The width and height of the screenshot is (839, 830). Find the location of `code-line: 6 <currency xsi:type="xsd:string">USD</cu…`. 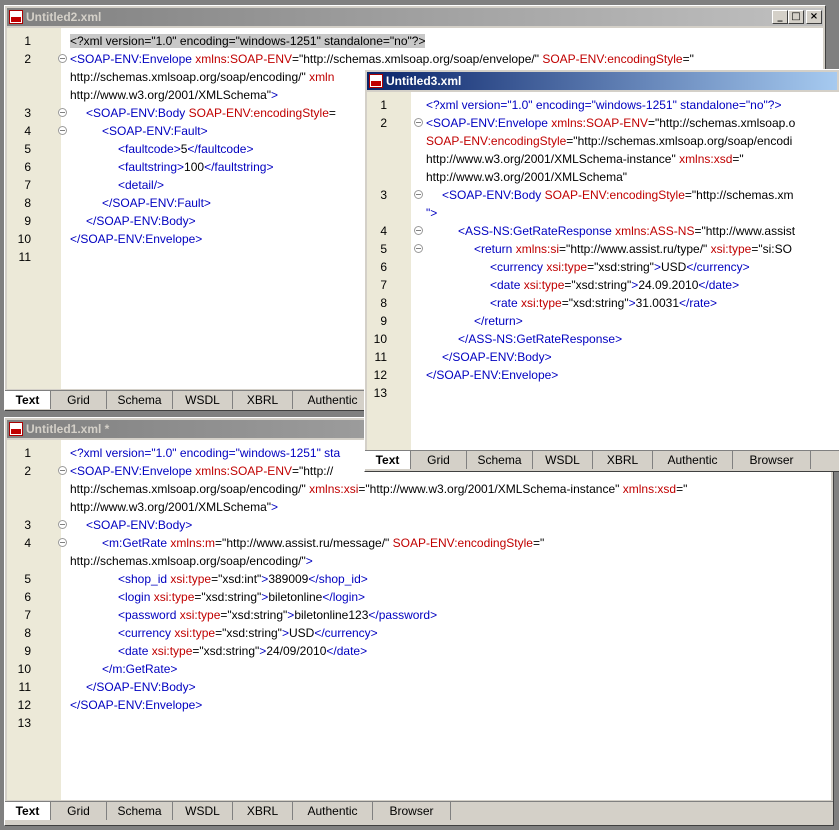

code-line: 6 <currency xsi:type="xsd:string">USD</cu… is located at coordinates (603, 267).